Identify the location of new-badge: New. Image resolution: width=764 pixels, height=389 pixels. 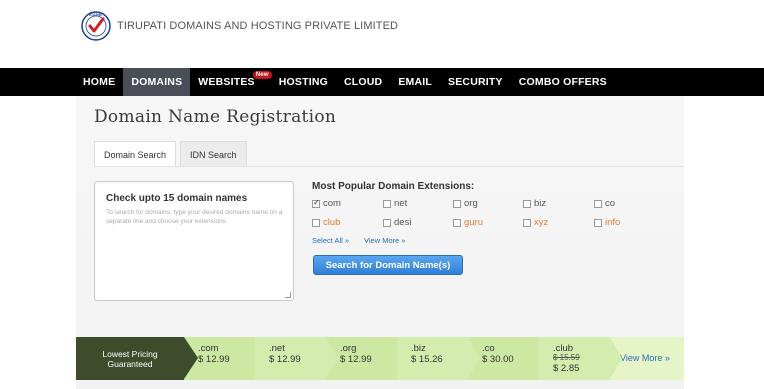
(262, 75).